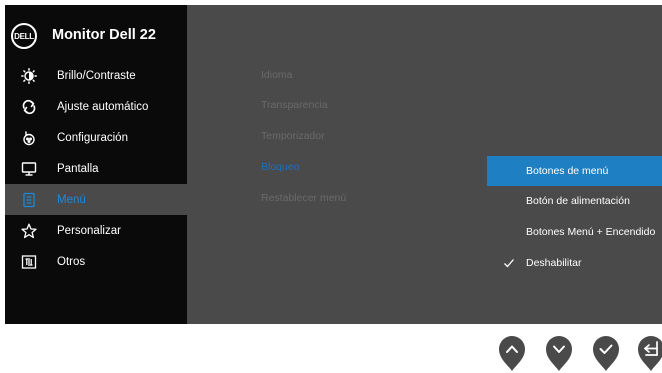  I want to click on menu-item-display: Pantalla, so click(96, 168).